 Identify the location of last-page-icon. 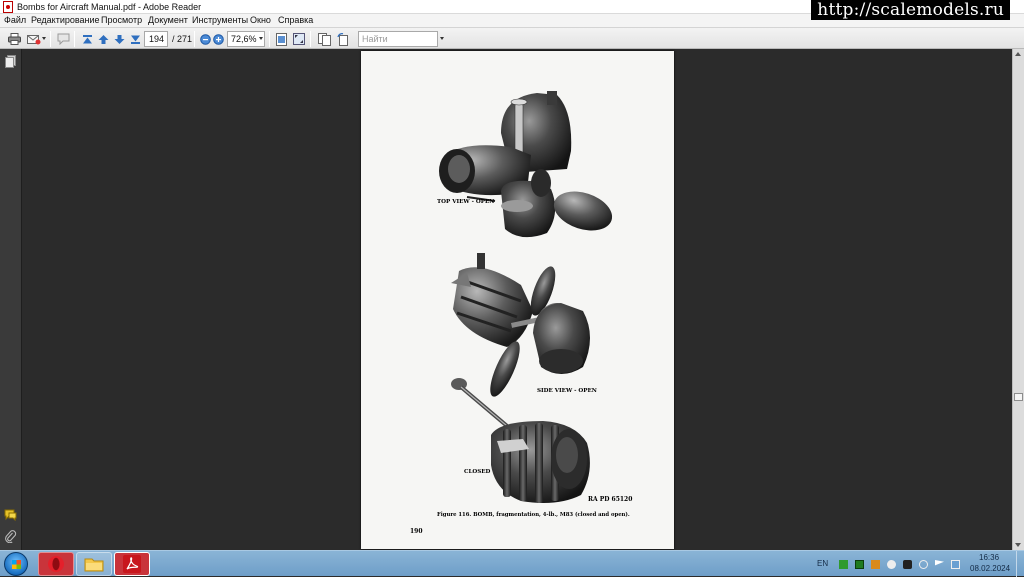
(135, 39).